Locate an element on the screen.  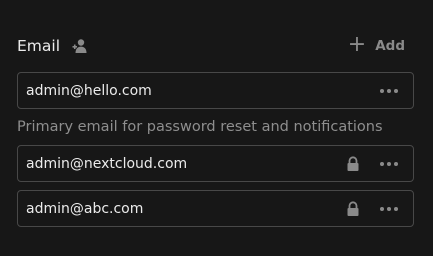
add-email-button: + Add is located at coordinates (376, 44).